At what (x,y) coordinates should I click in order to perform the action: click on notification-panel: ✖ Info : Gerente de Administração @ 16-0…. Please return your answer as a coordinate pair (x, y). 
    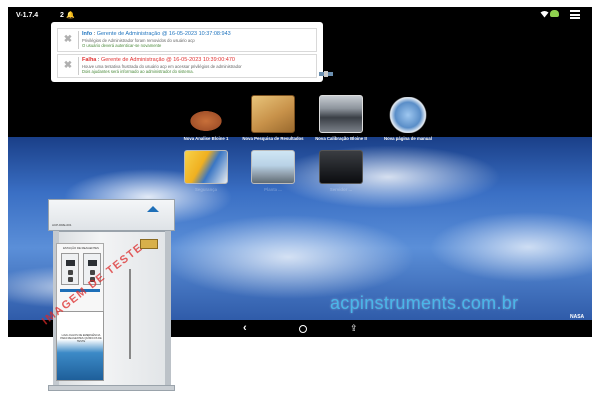
    Looking at the image, I should click on (187, 52).